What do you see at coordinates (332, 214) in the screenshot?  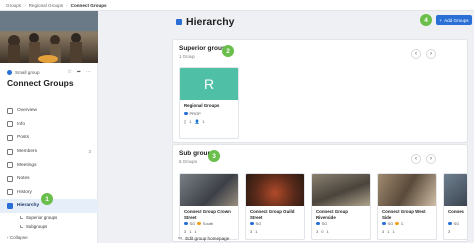 I see `group-name: Connect Group Riverside` at bounding box center [332, 214].